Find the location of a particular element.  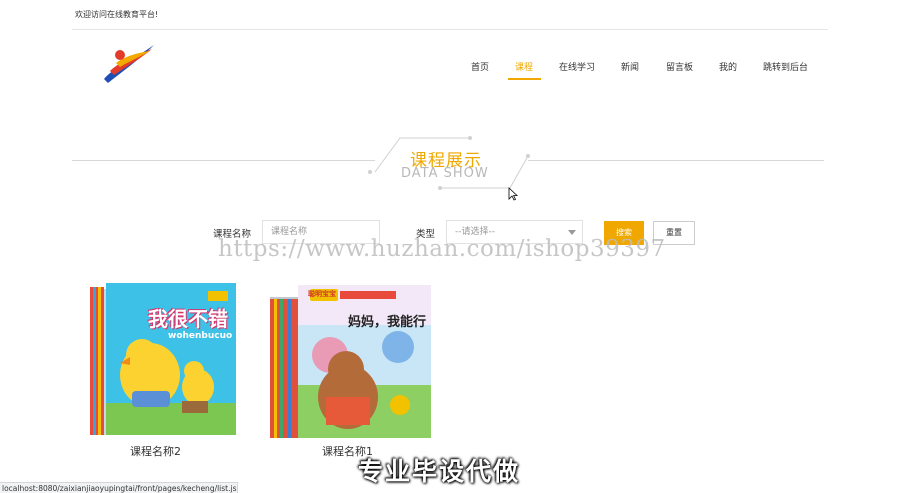

cover-subtitle: wohenbucuo is located at coordinates (200, 336).